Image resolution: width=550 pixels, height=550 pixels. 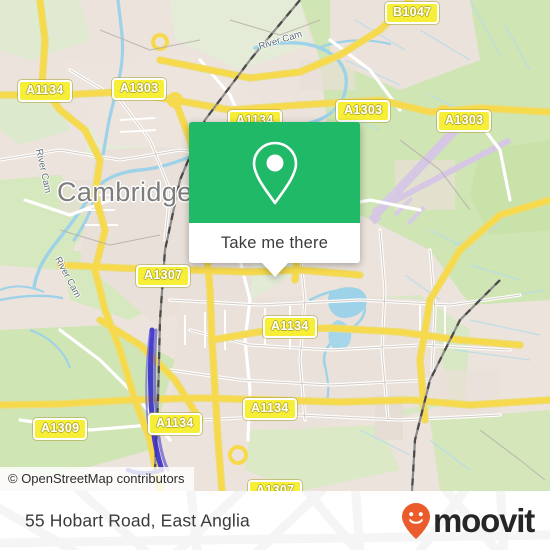 I want to click on road-shield: B1047, so click(x=412, y=13).